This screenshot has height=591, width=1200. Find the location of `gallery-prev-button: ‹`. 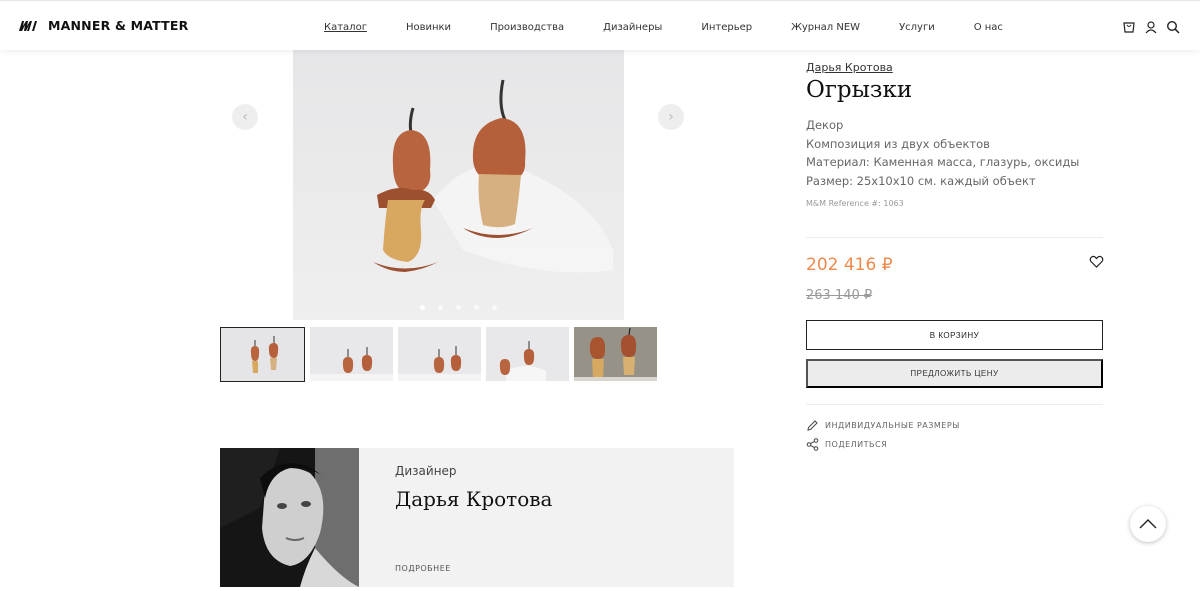

gallery-prev-button: ‹ is located at coordinates (245, 117).